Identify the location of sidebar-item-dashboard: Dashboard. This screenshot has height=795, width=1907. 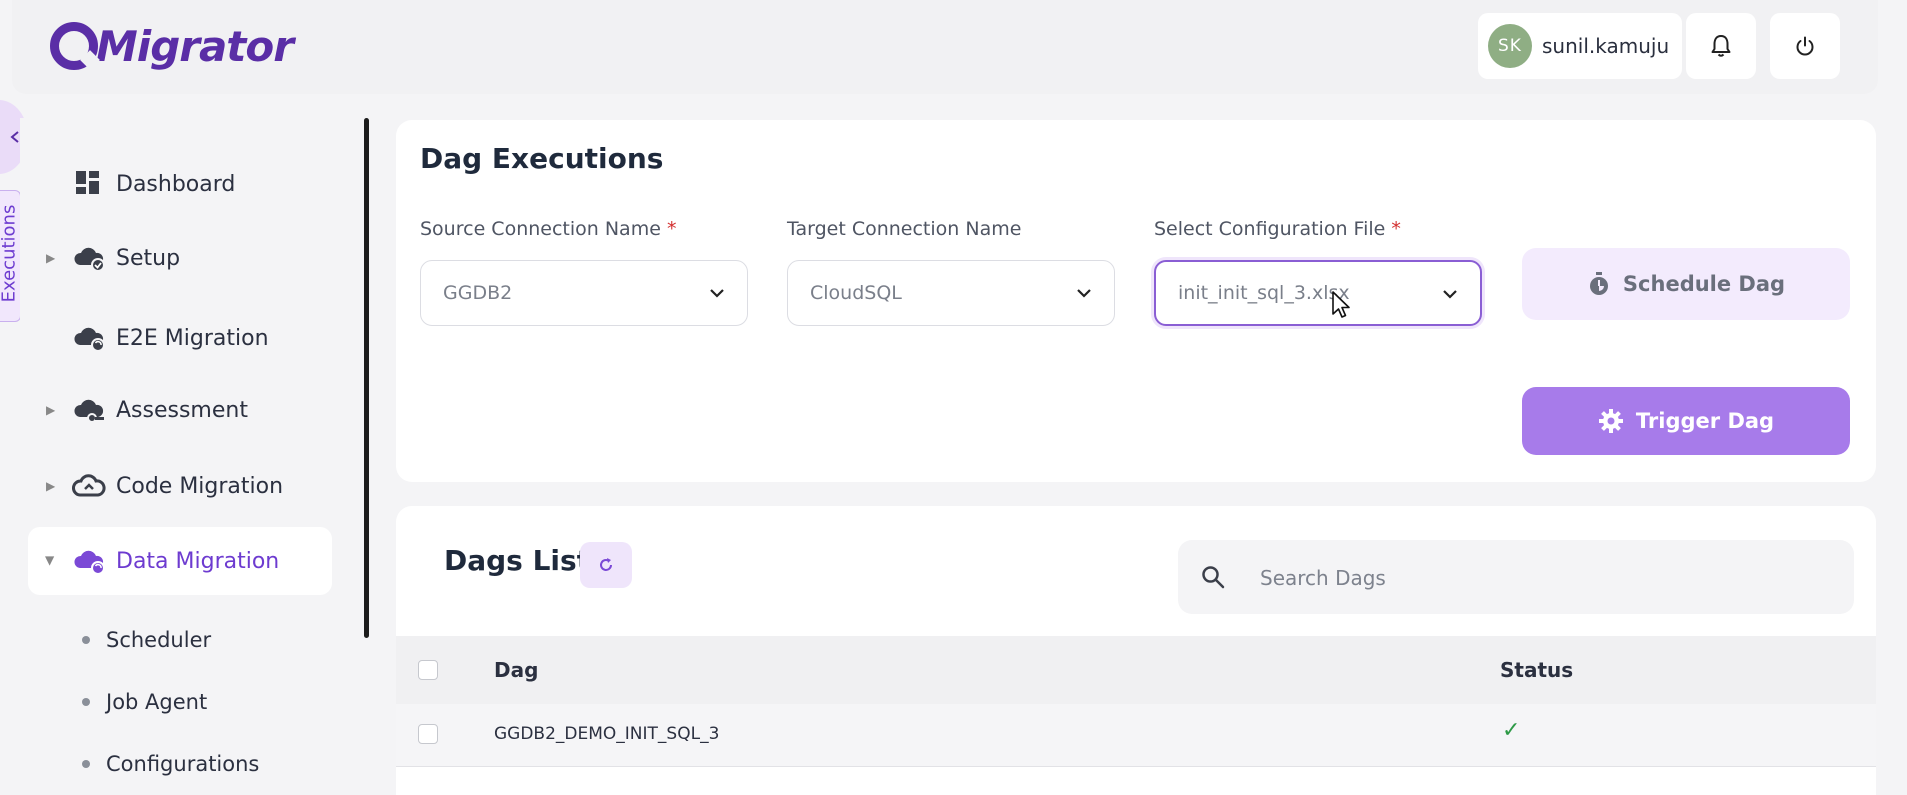
(180, 184).